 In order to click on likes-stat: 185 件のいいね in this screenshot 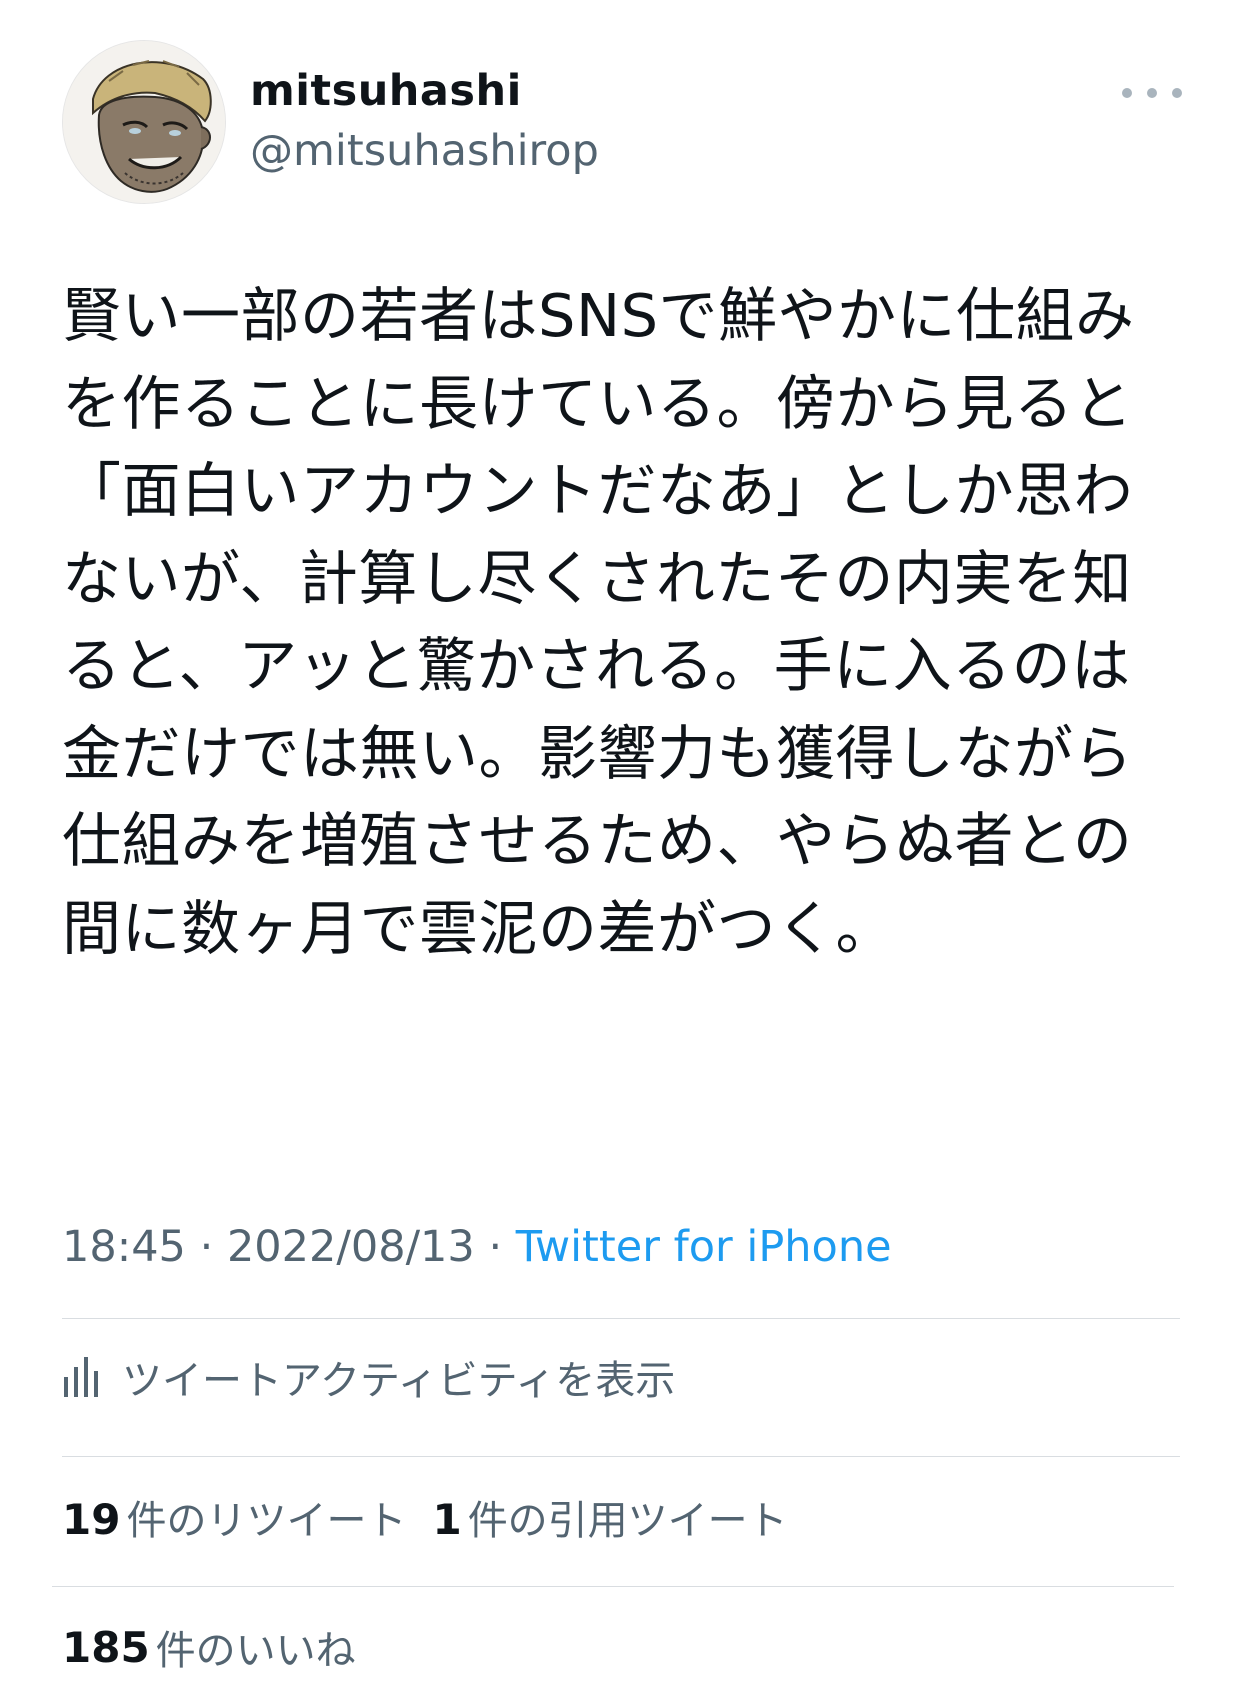, I will do `click(209, 1647)`.